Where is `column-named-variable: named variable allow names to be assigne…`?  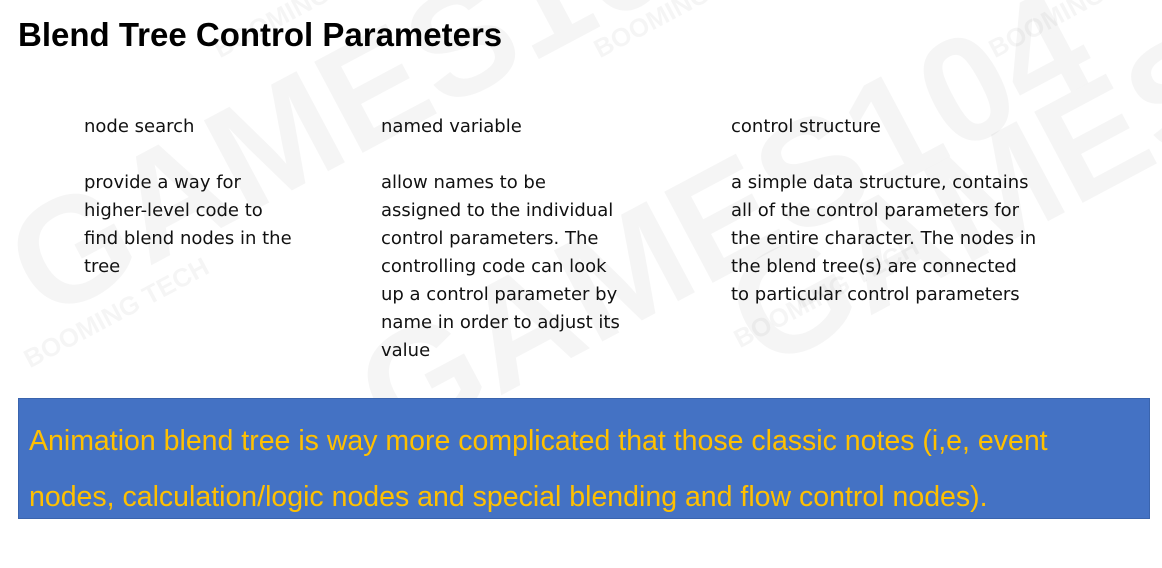 column-named-variable: named variable allow names to be assigne… is located at coordinates (531, 239).